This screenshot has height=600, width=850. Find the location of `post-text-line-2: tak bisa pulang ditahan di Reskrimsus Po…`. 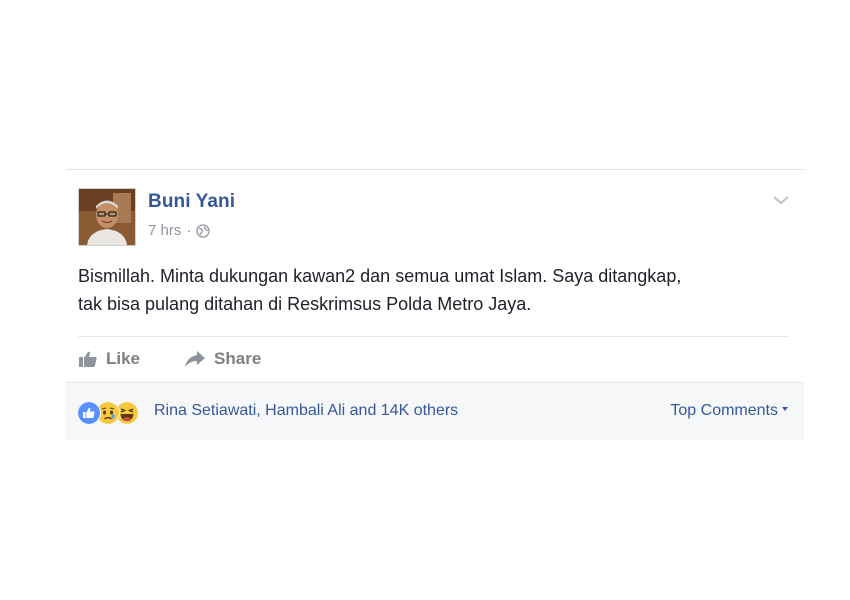

post-text-line-2: tak bisa pulang ditahan di Reskrimsus Po… is located at coordinates (305, 304).